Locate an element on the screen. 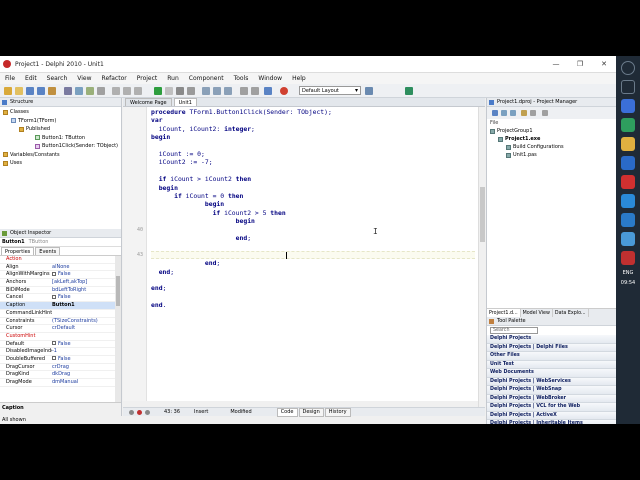  minimize-button: — is located at coordinates (556, 64).